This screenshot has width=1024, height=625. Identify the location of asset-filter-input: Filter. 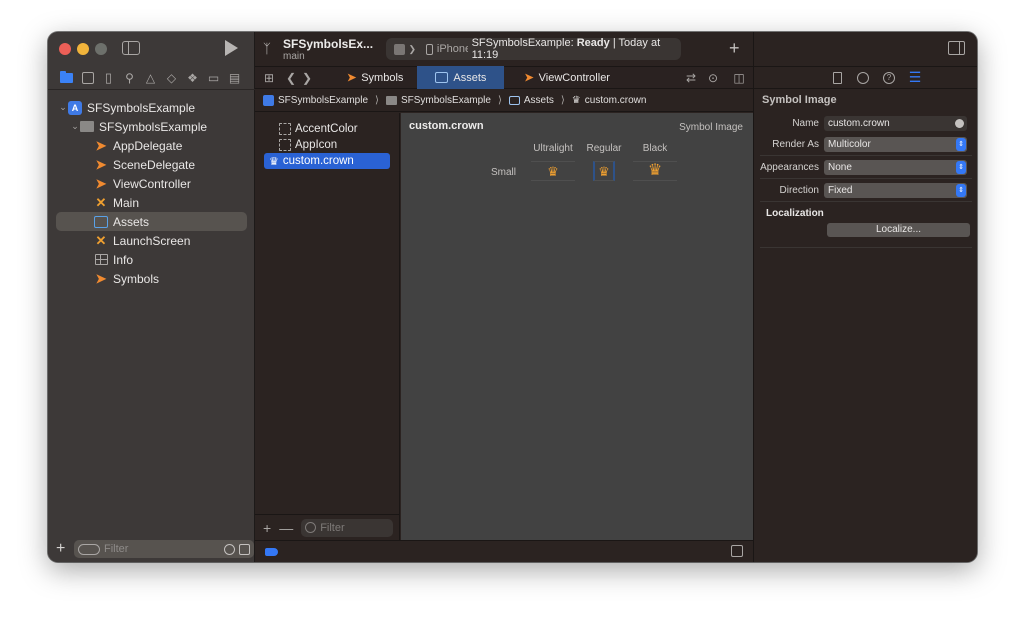
(332, 528).